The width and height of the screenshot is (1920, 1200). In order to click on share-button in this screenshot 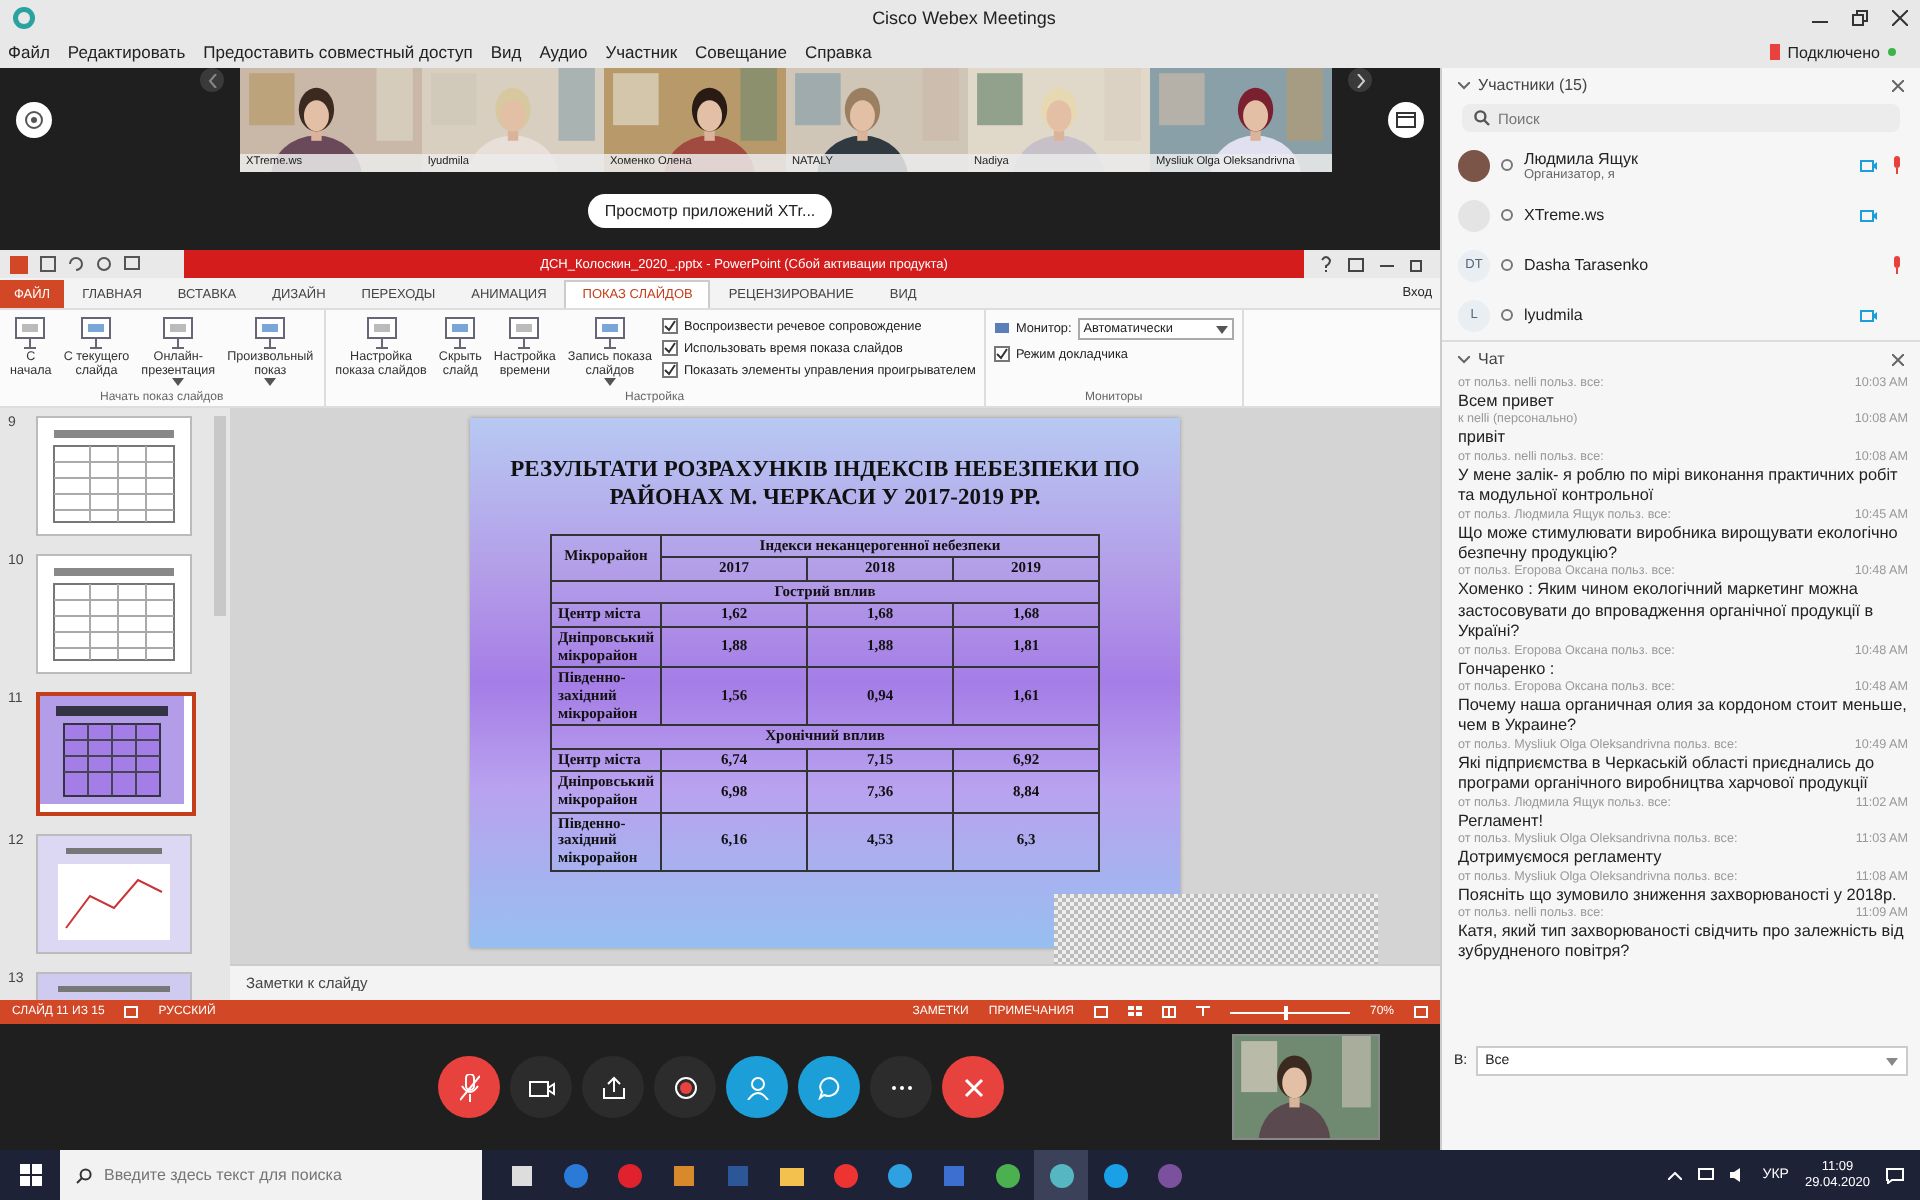, I will do `click(613, 1087)`.